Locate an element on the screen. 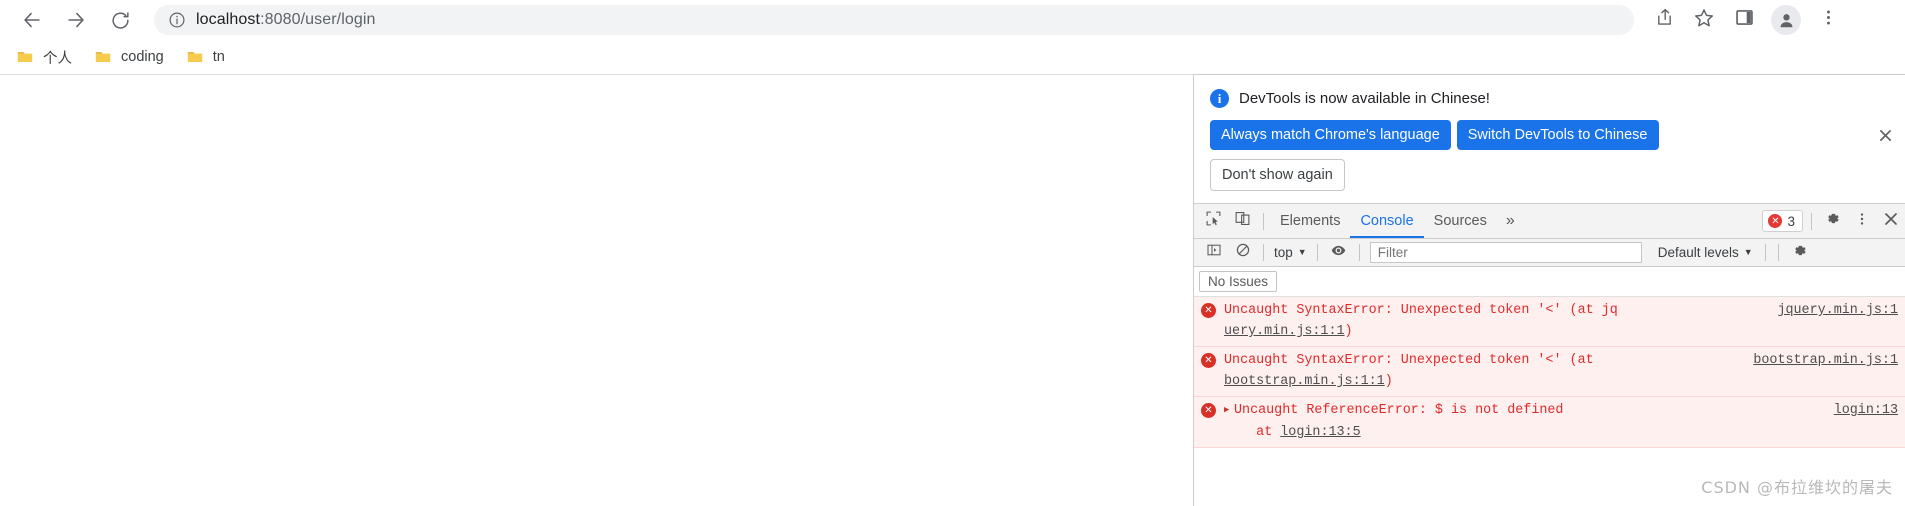 This screenshot has width=1905, height=506. address-bar-url: localhost:8080/user/login is located at coordinates (286, 20).